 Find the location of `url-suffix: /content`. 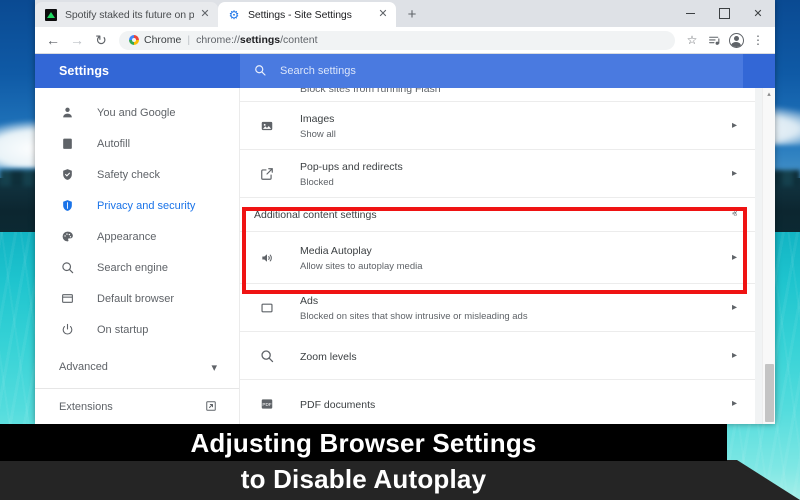

url-suffix: /content is located at coordinates (299, 40).